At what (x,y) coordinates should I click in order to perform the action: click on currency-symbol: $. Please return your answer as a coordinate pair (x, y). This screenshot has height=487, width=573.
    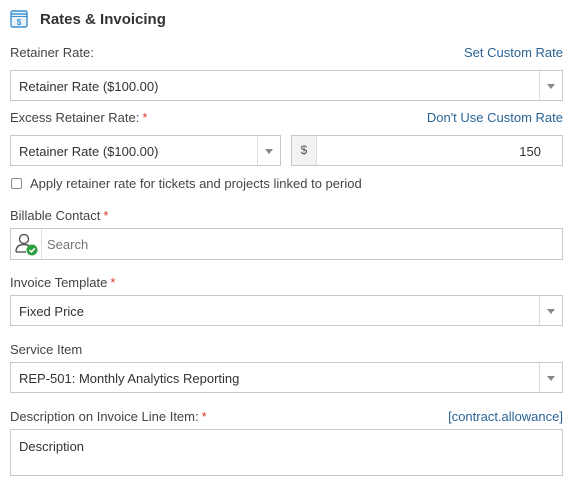
    Looking at the image, I should click on (304, 150).